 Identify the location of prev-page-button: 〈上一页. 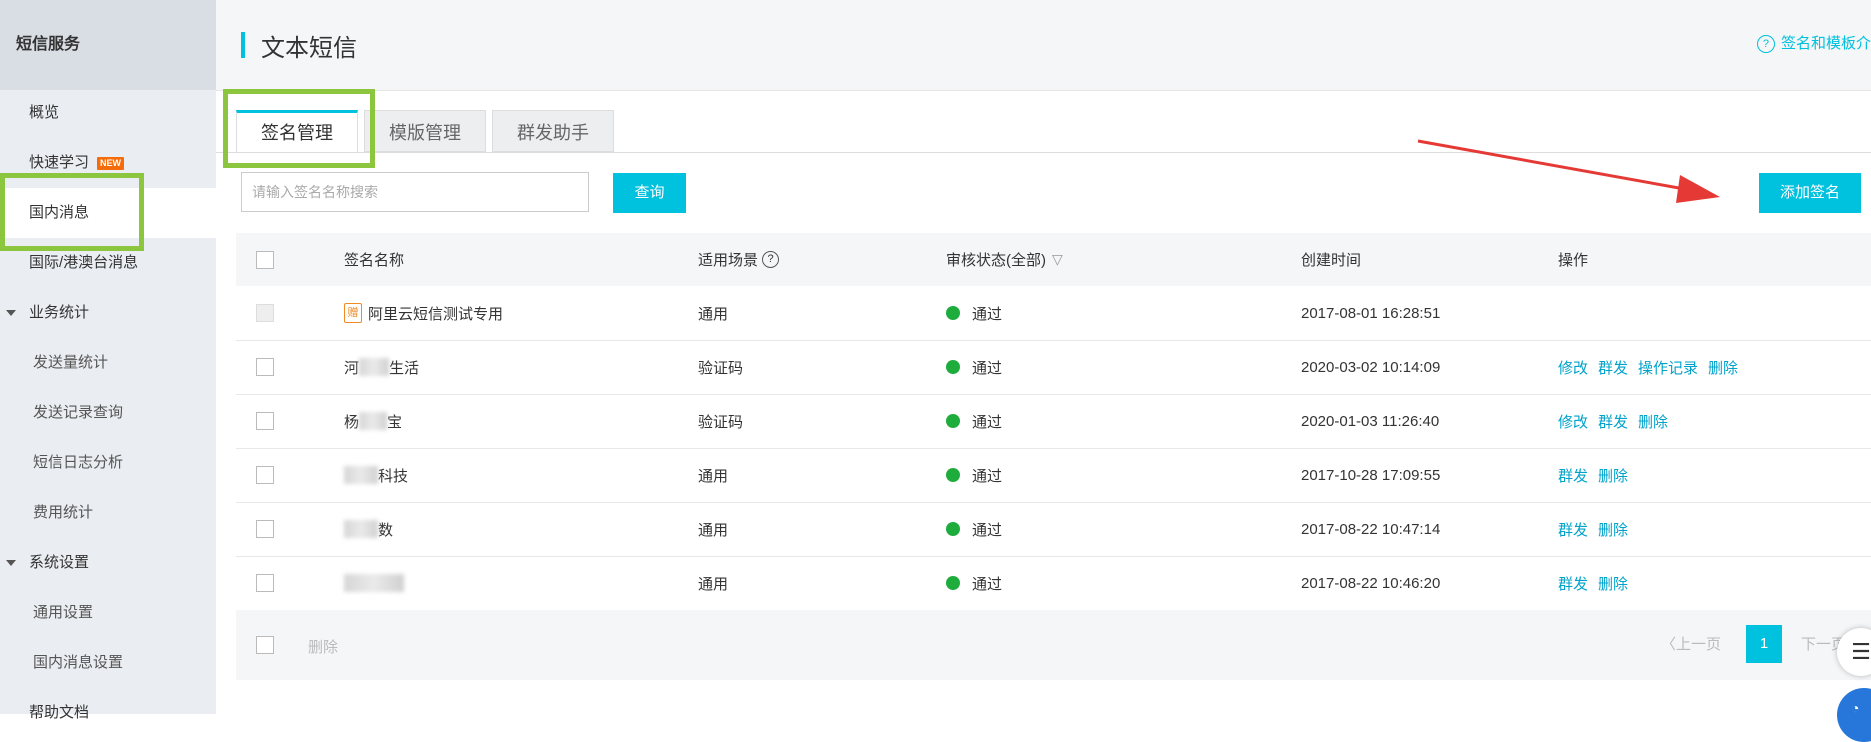
(1691, 645).